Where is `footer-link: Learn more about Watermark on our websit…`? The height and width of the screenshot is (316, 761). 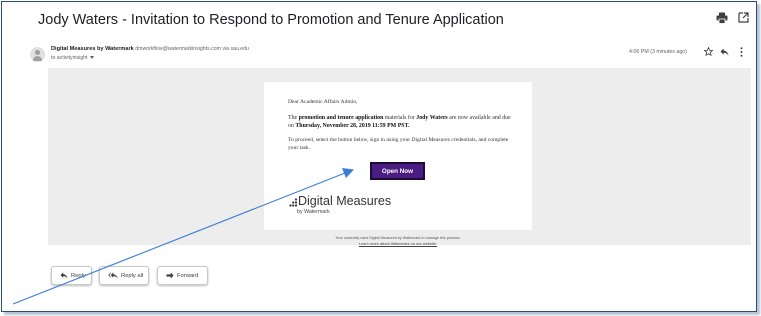 footer-link: Learn more about Watermark on our websit… is located at coordinates (398, 243).